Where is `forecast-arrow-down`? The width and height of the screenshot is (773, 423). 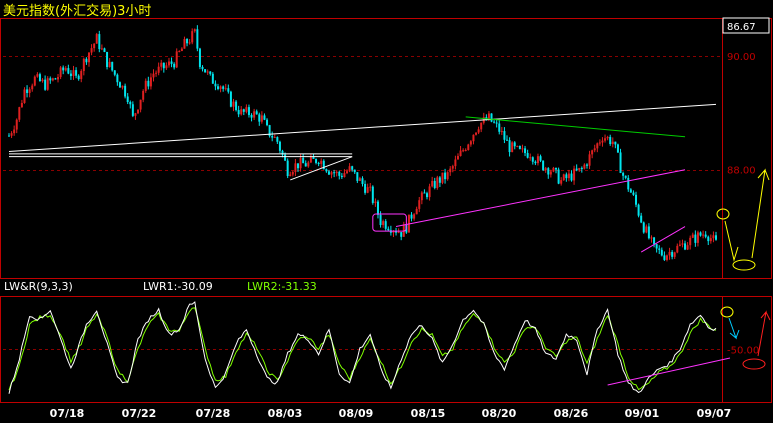
forecast-arrow-down is located at coordinates (731, 241).